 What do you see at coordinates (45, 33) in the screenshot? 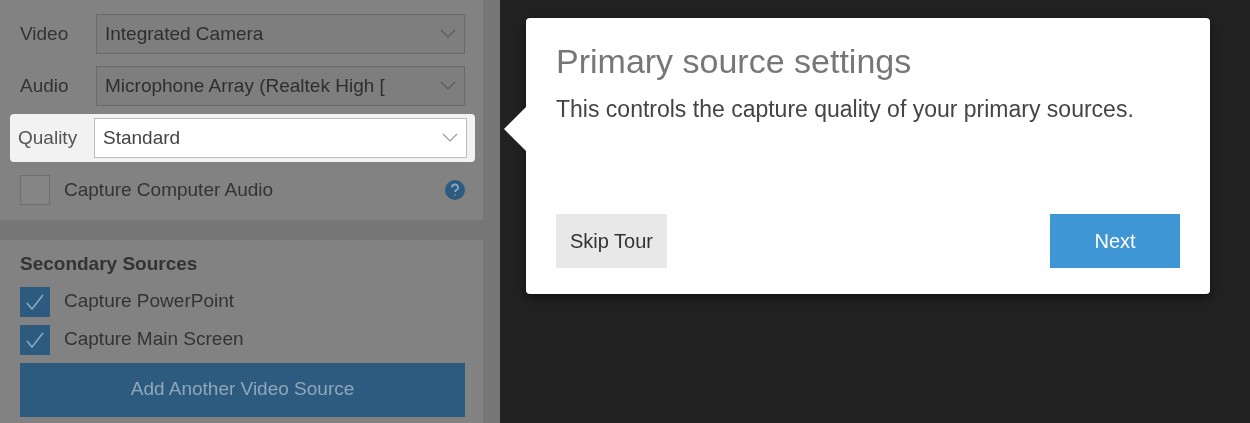
I see `field-label: Video` at bounding box center [45, 33].